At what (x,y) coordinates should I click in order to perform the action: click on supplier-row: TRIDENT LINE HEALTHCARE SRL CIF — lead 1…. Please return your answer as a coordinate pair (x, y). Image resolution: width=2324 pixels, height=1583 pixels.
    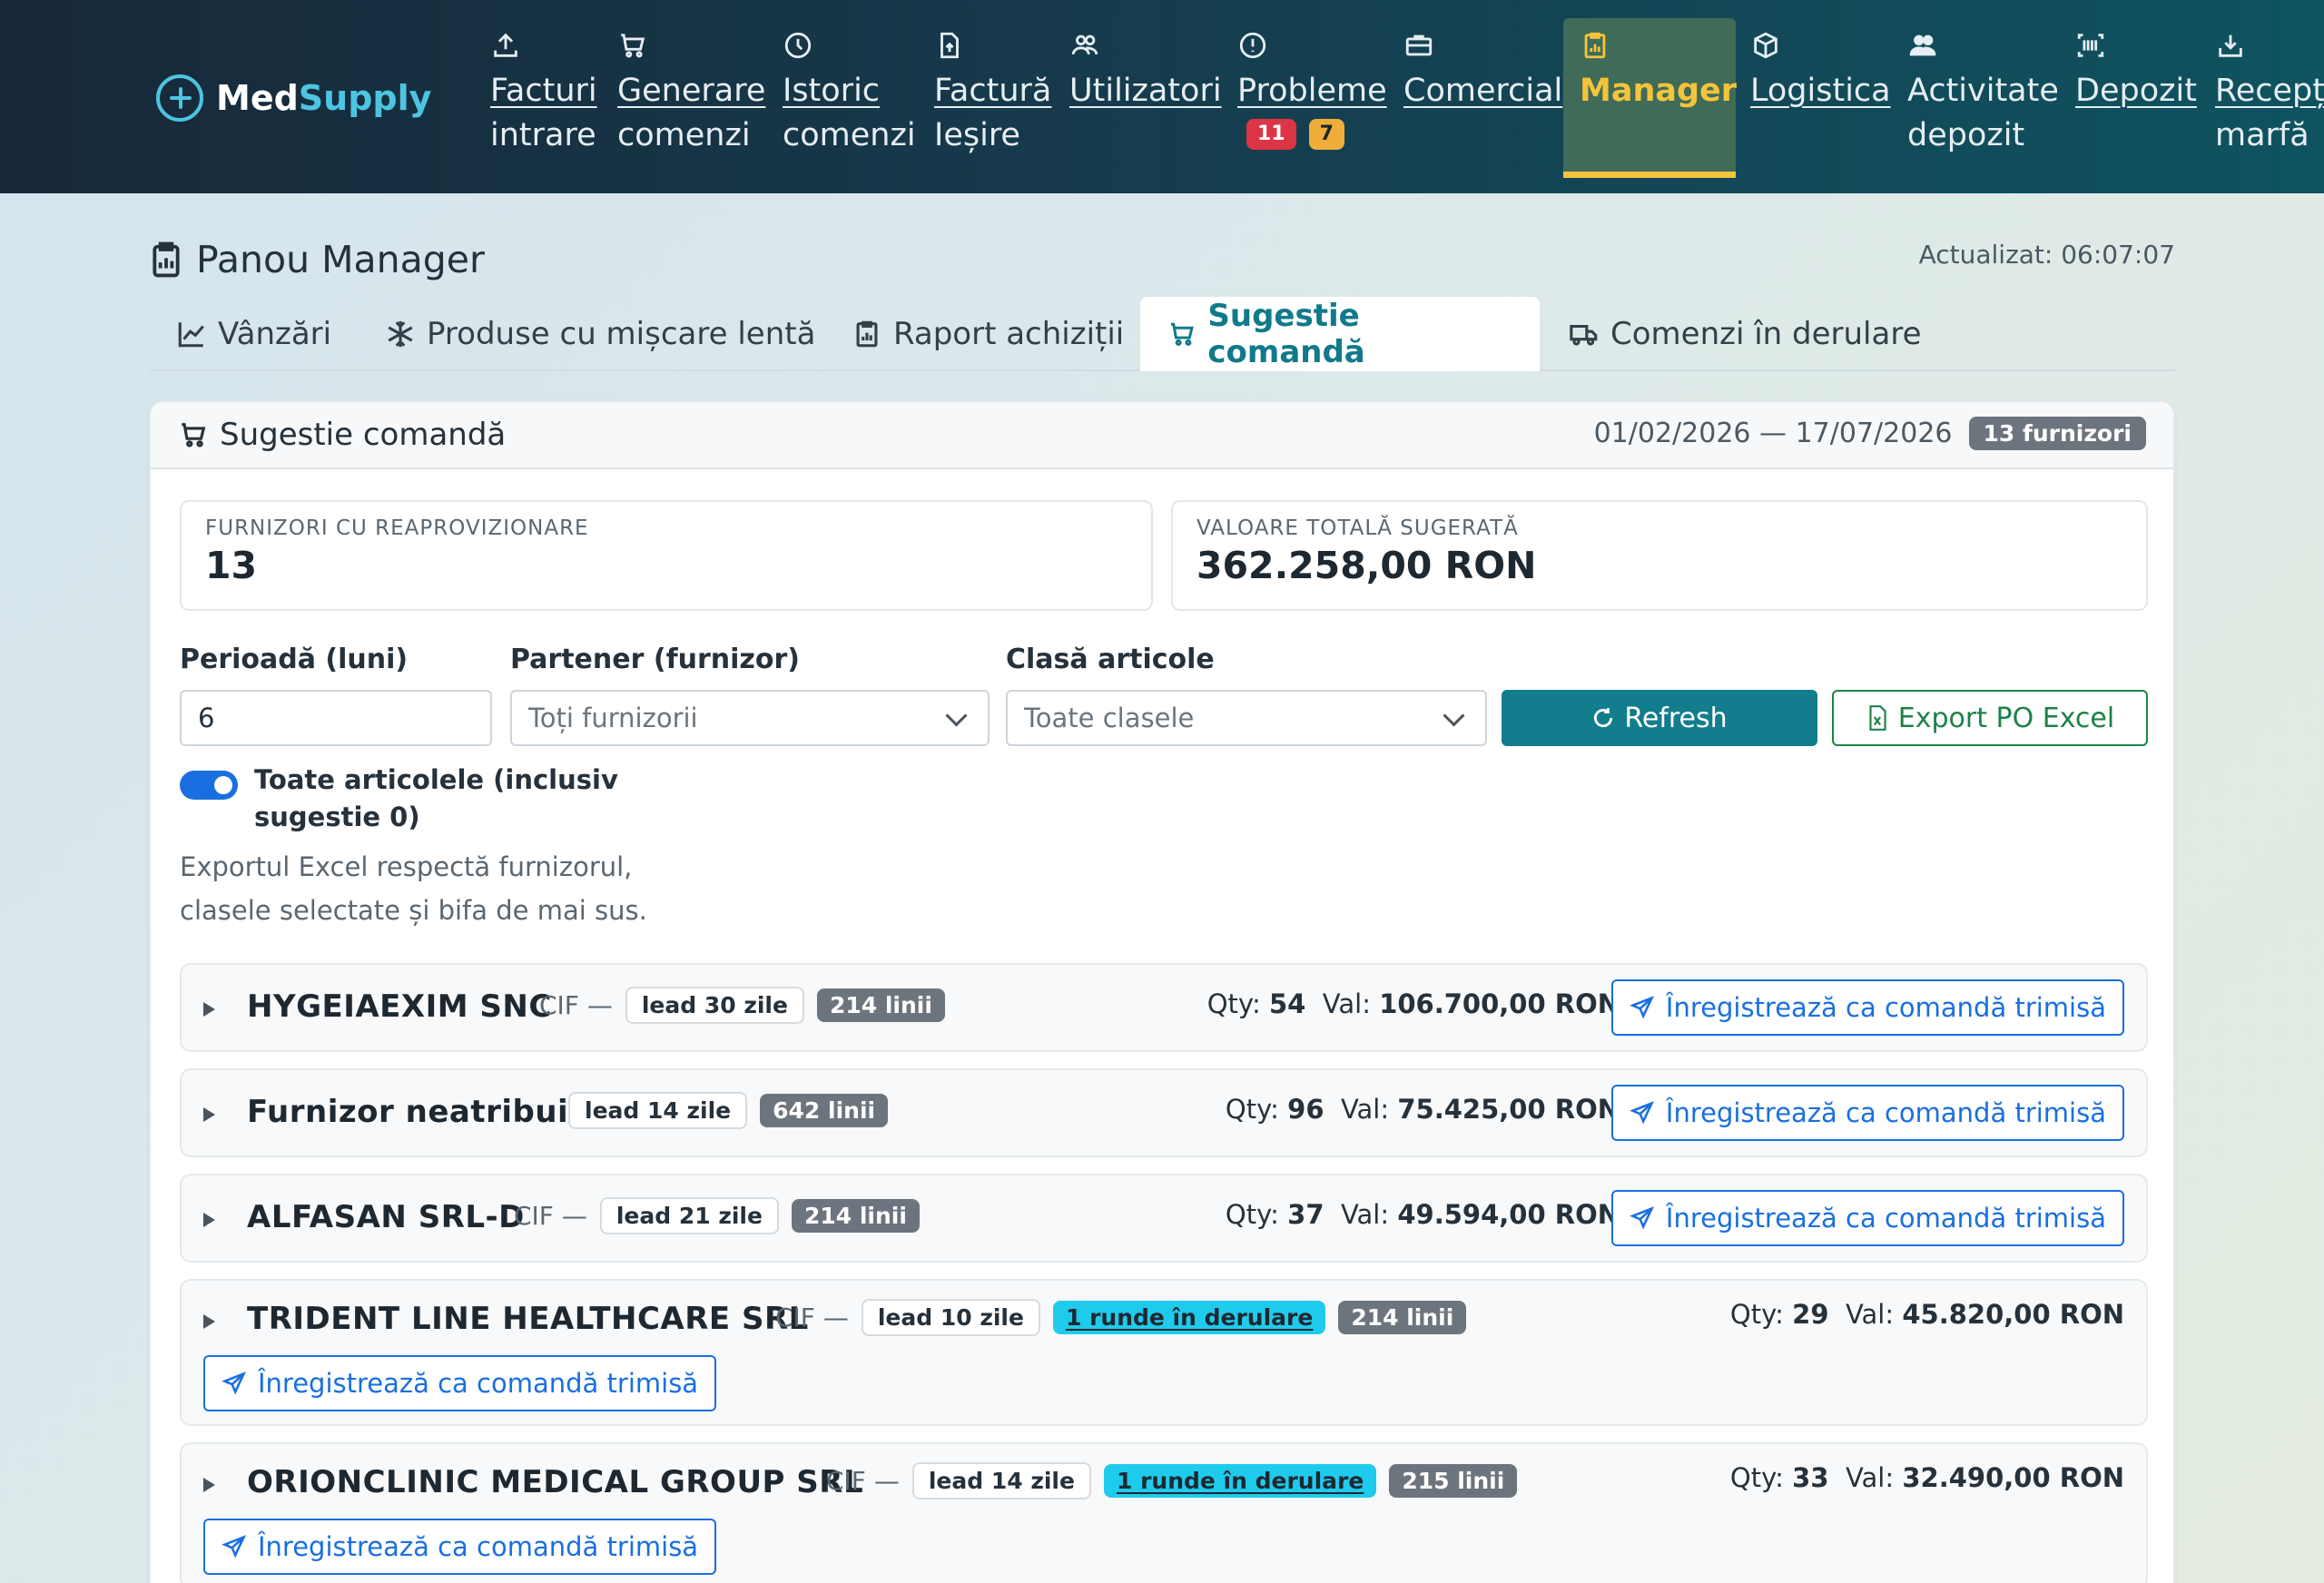
    Looking at the image, I should click on (1164, 1352).